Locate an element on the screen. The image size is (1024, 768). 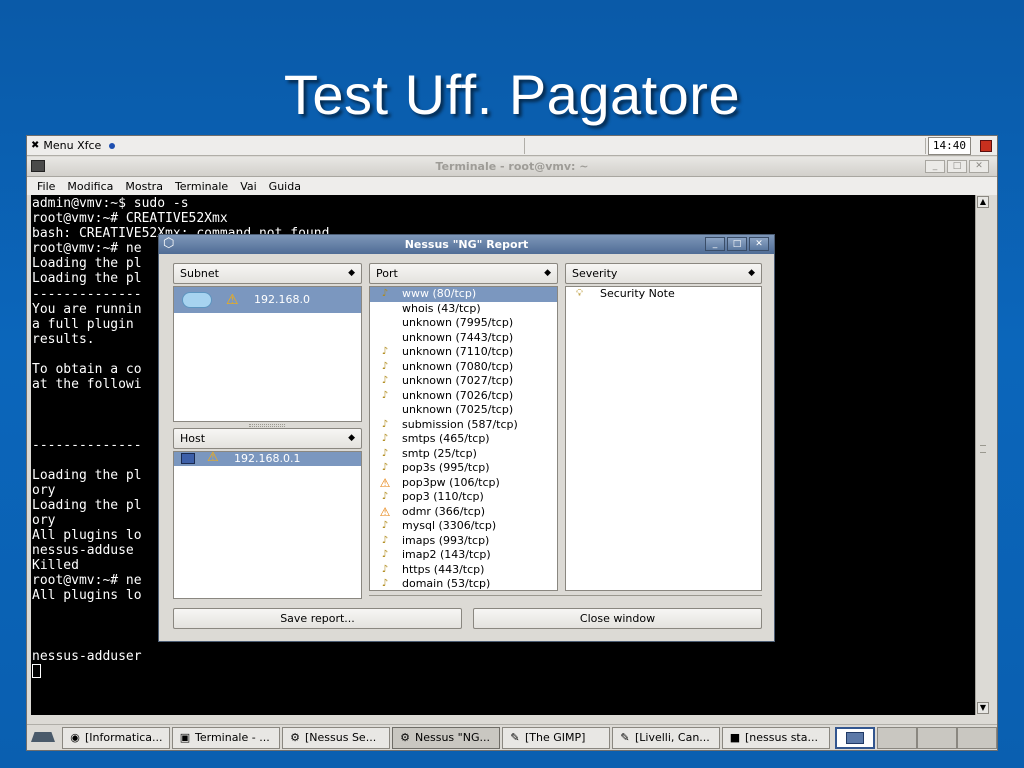
port-item-label: pop3s (995/tcp) is located at coordinates (446, 467).